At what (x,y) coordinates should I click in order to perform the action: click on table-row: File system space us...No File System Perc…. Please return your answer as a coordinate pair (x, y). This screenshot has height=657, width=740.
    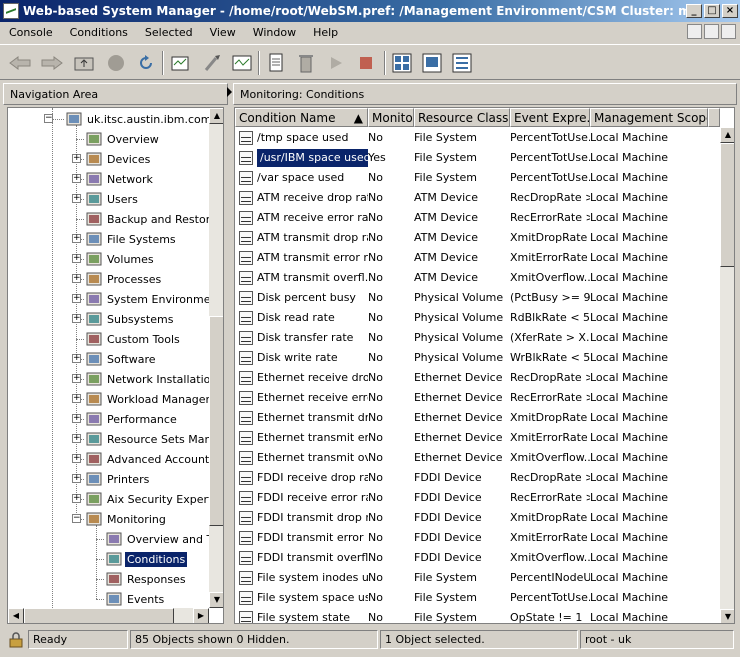
    Looking at the image, I should click on (477, 598).